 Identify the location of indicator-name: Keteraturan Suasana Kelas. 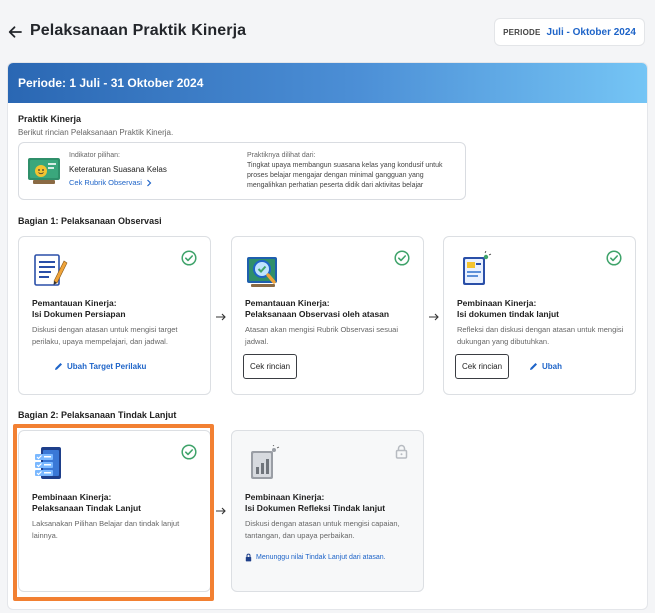
(118, 169).